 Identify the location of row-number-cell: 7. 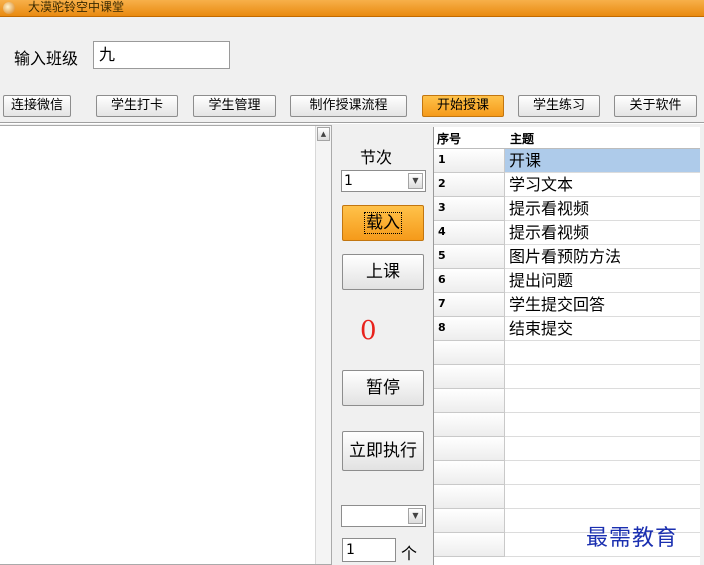
(469, 305).